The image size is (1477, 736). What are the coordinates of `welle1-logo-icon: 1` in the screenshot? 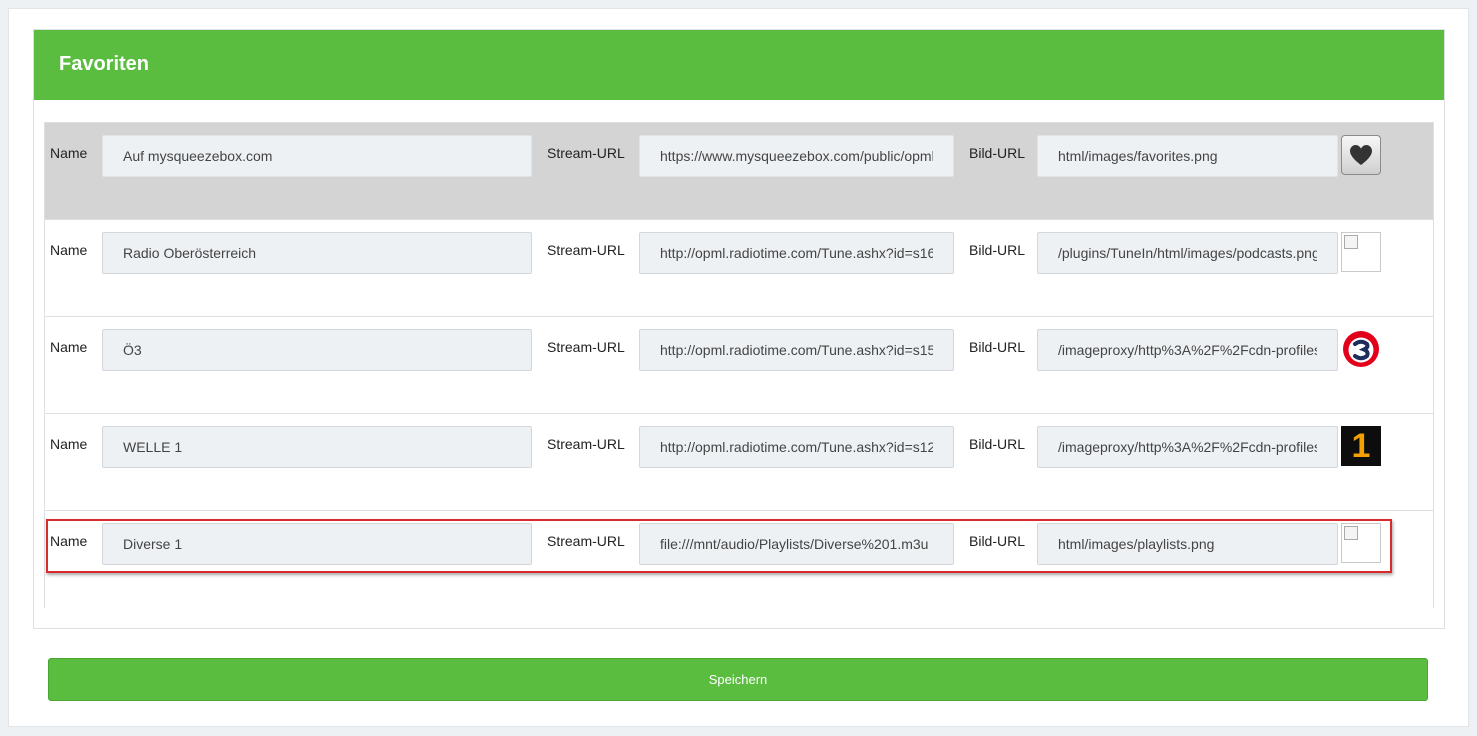 It's located at (1361, 446).